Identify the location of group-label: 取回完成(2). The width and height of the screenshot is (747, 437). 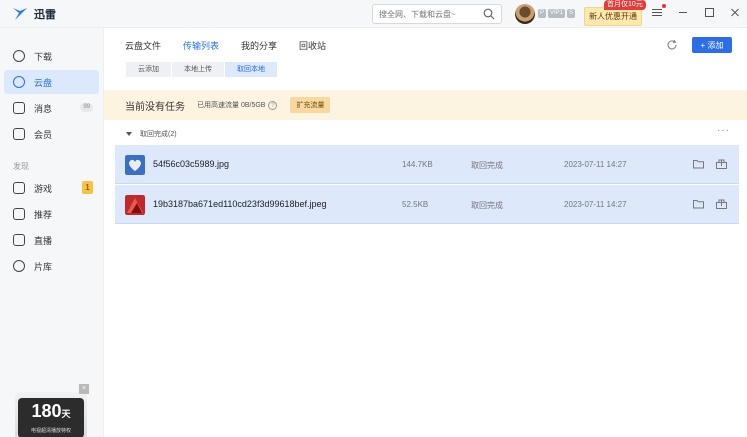
(158, 134).